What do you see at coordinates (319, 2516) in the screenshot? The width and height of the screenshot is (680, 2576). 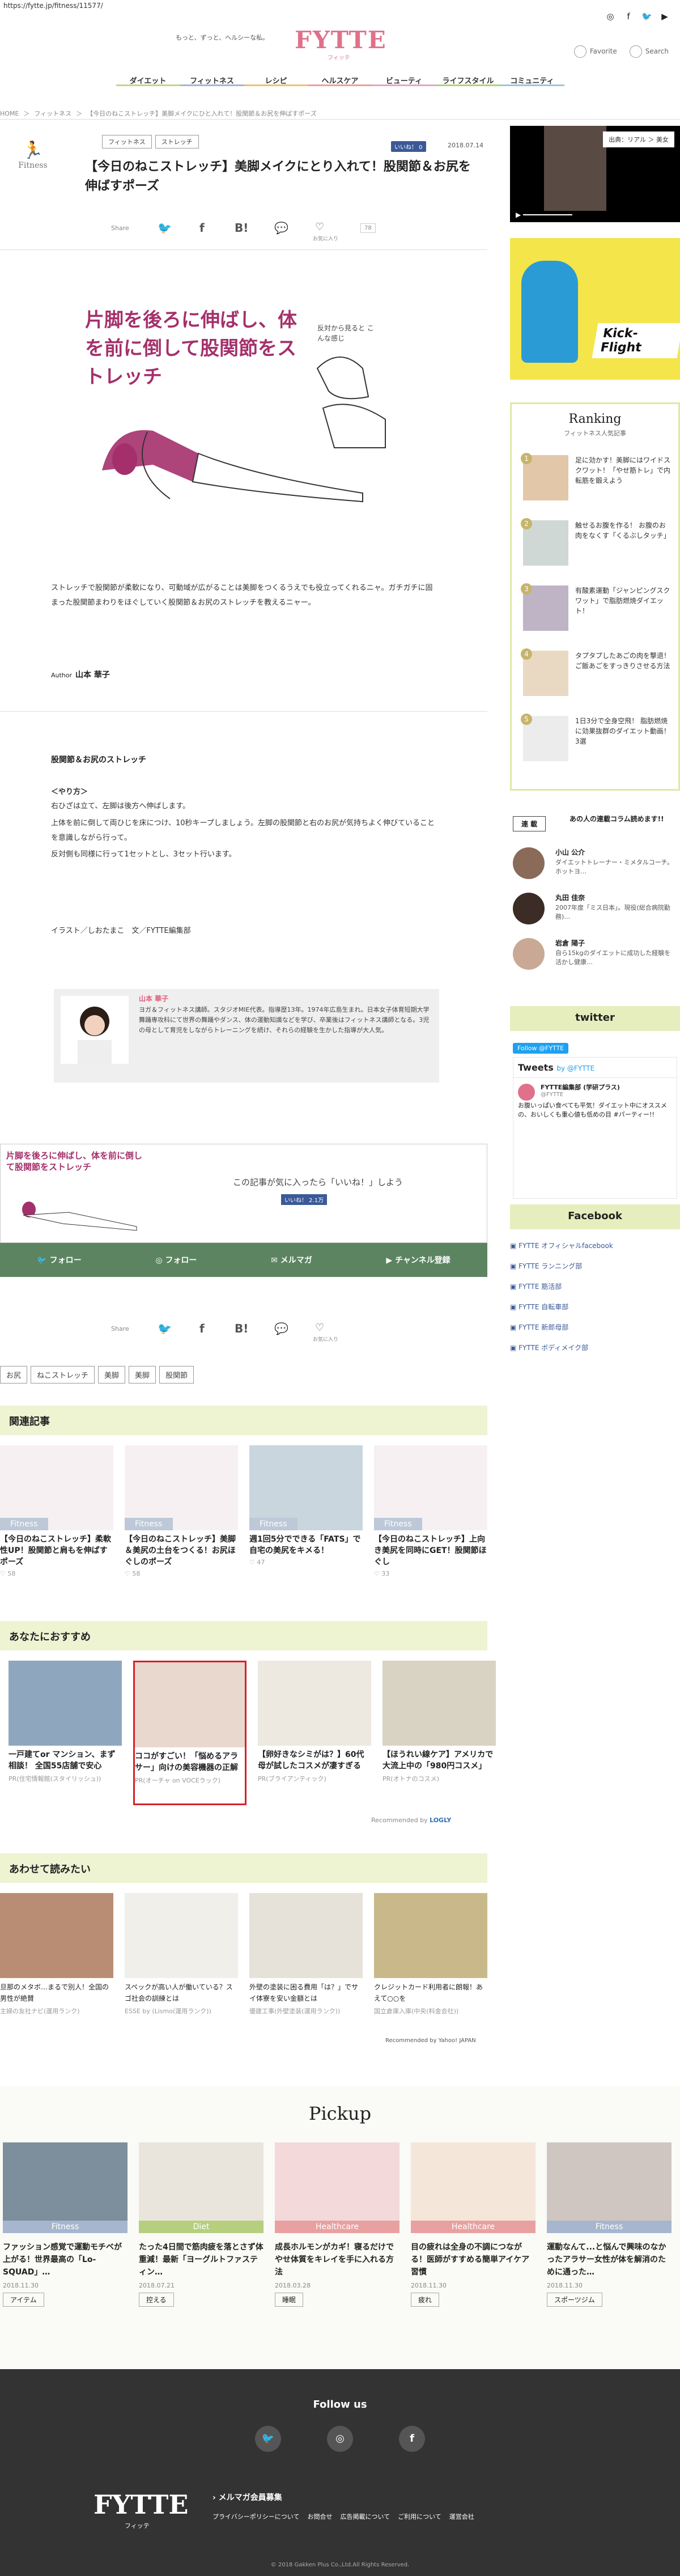 I see `footer-link: お問合せ` at bounding box center [319, 2516].